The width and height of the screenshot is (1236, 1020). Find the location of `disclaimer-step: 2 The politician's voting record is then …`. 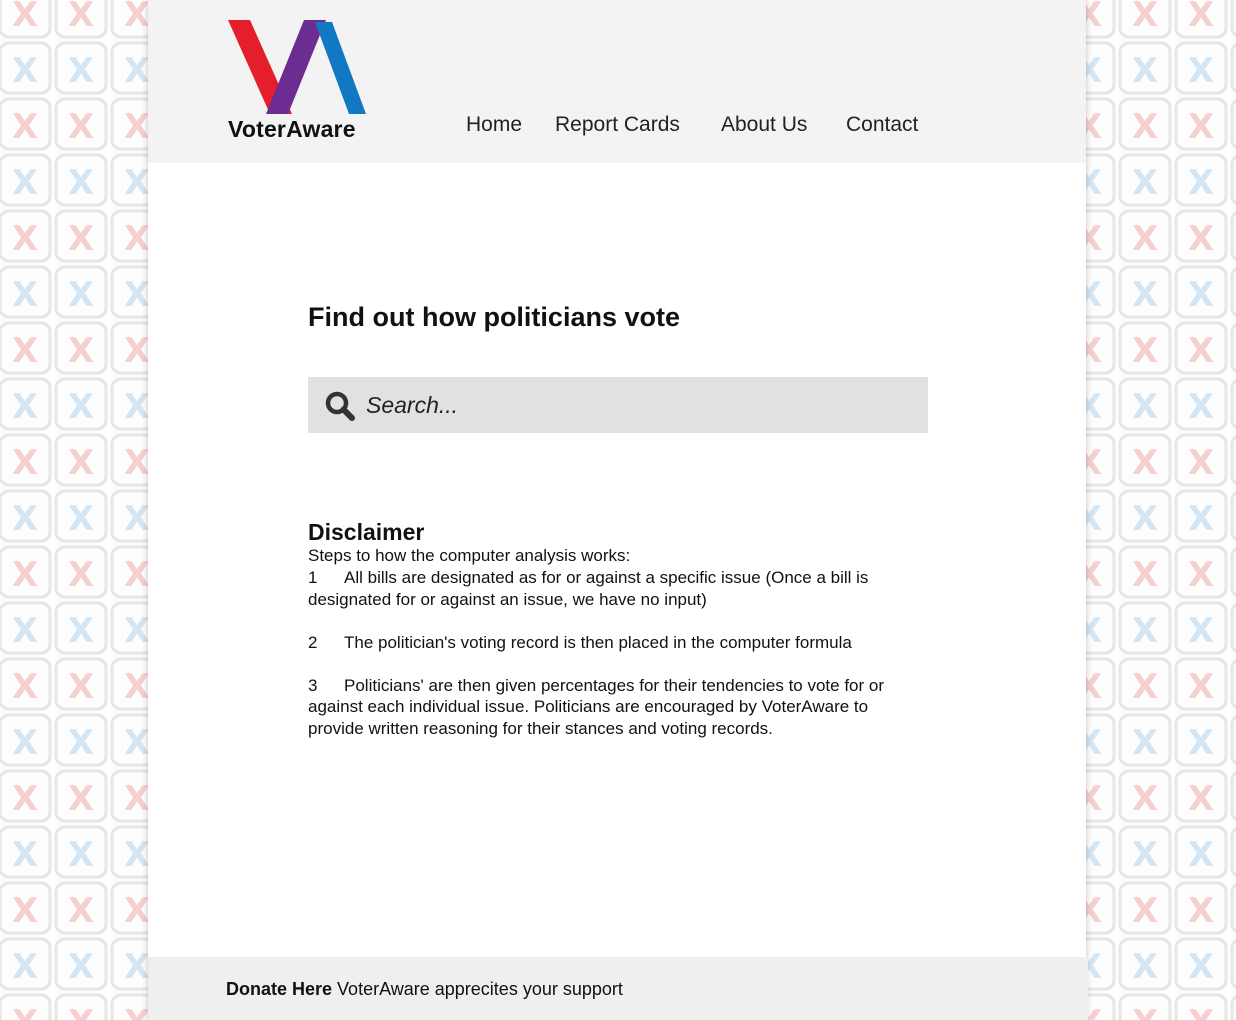

disclaimer-step: 2 The politician's voting record is then … is located at coordinates (613, 643).